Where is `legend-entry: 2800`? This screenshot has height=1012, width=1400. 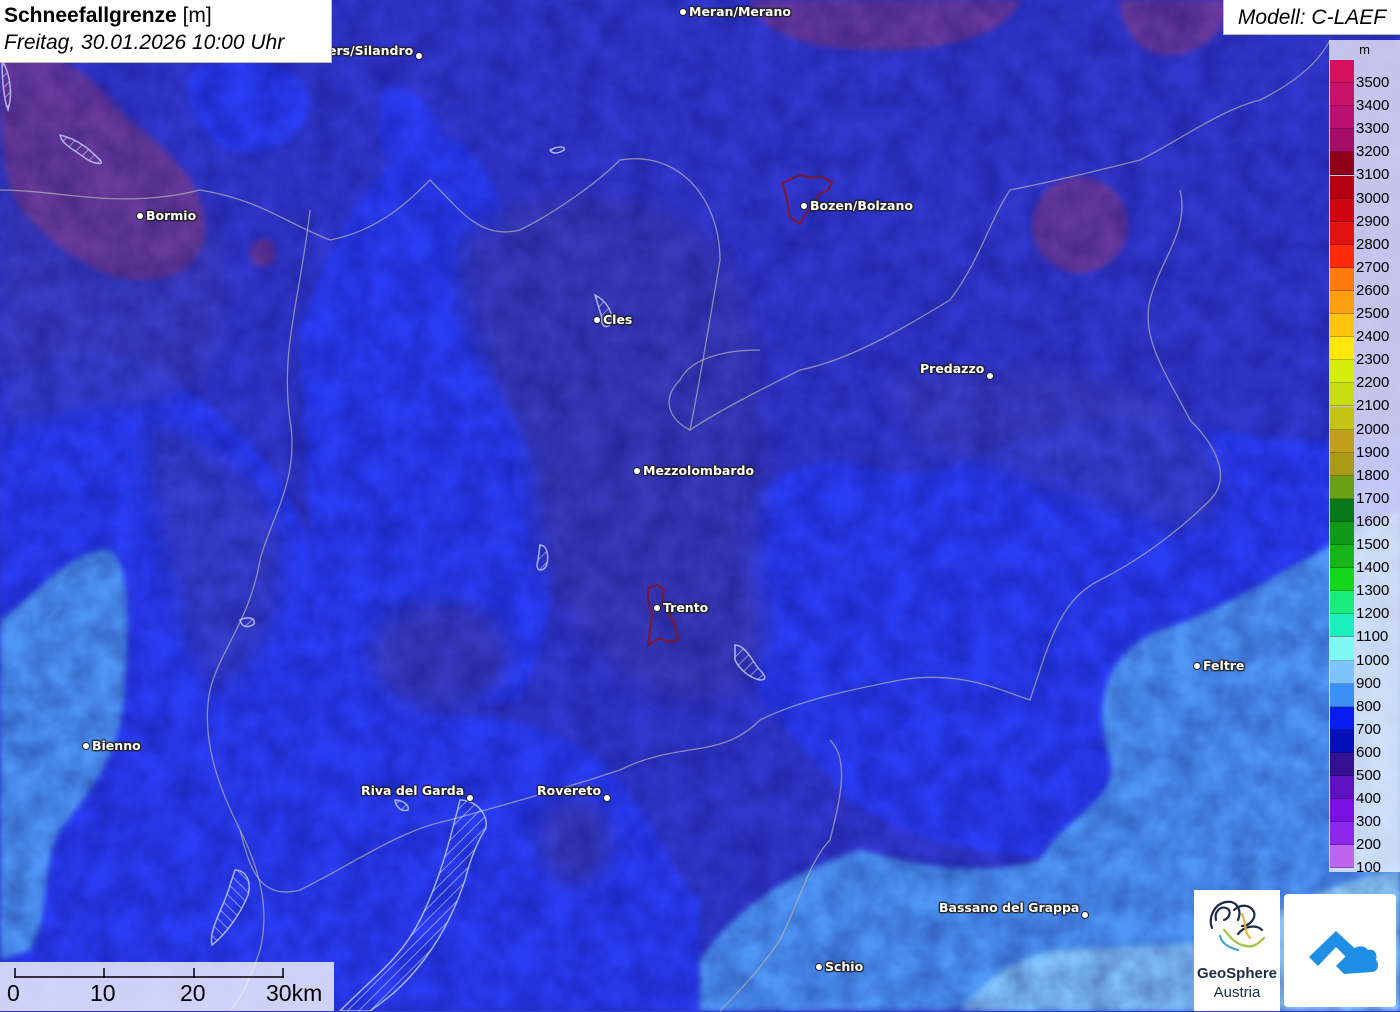
legend-entry: 2800 is located at coordinates (1365, 237).